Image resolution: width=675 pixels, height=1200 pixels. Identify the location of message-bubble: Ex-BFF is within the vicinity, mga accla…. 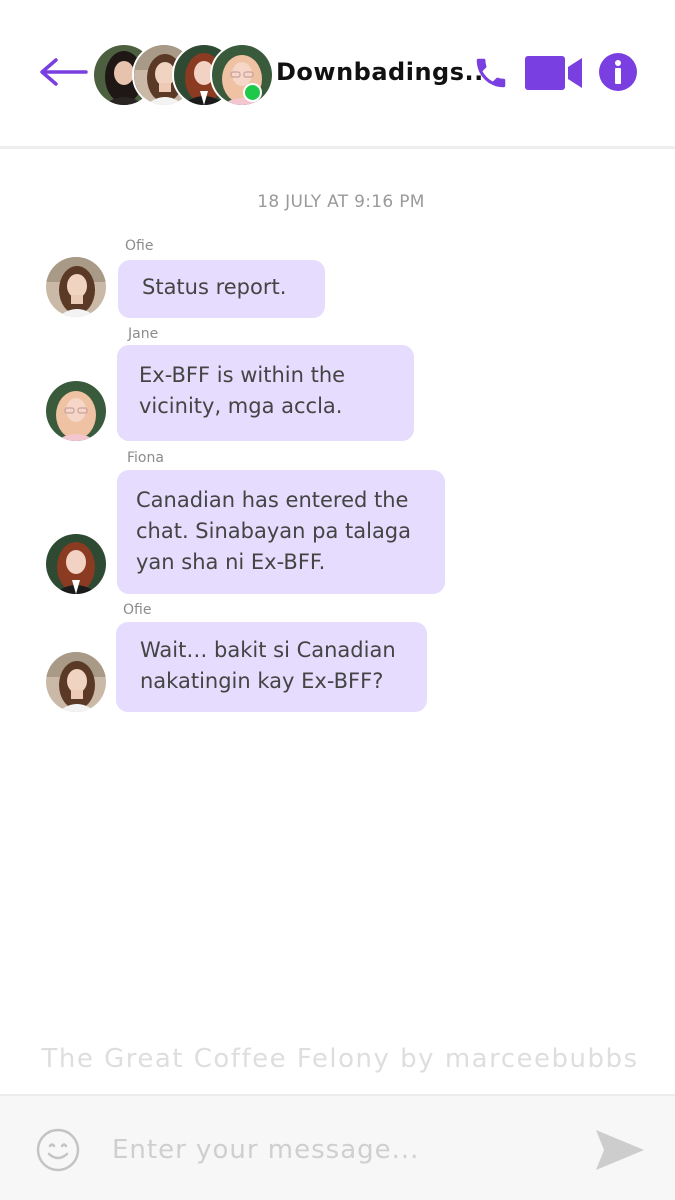
(265, 393).